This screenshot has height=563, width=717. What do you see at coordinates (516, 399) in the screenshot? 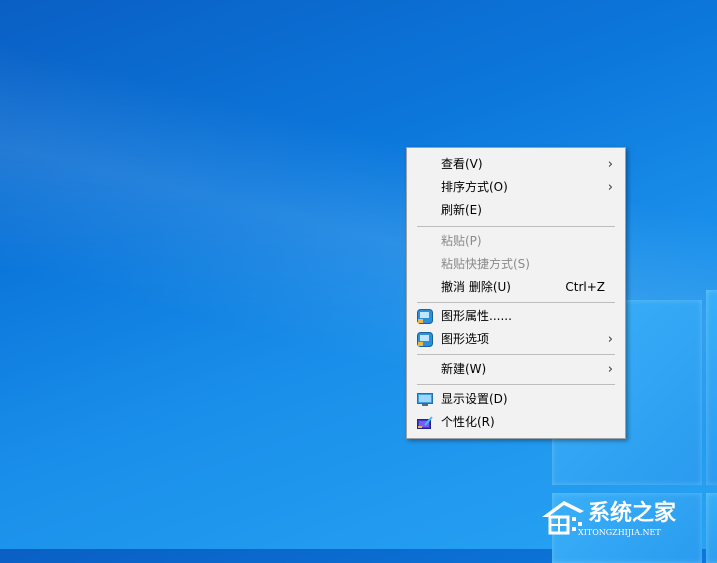
I see `menu-item-display-settings: 显示设置(D)` at bounding box center [516, 399].